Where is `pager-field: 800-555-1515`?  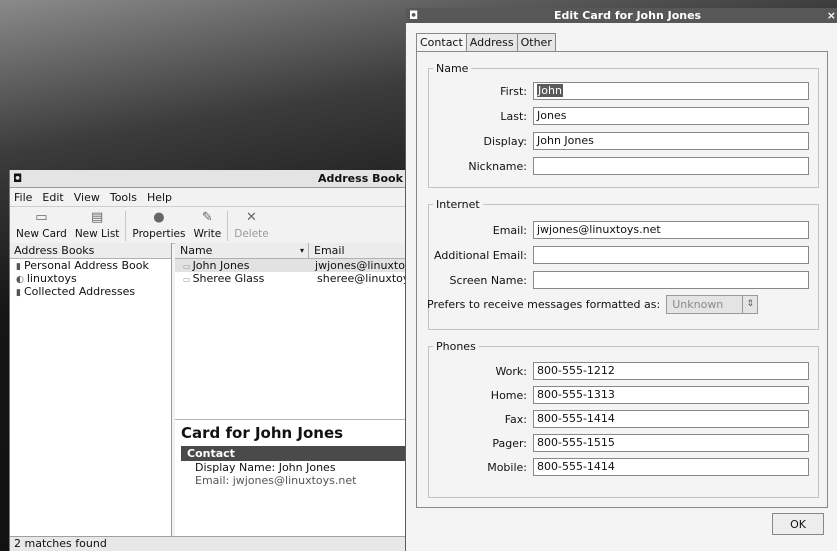
pager-field: 800-555-1515 is located at coordinates (671, 443).